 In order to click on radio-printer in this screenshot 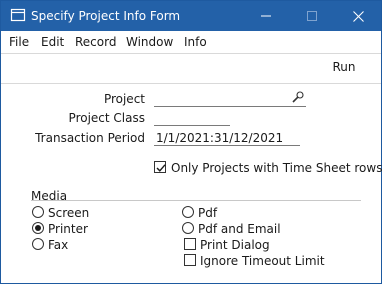, I will do `click(38, 228)`.